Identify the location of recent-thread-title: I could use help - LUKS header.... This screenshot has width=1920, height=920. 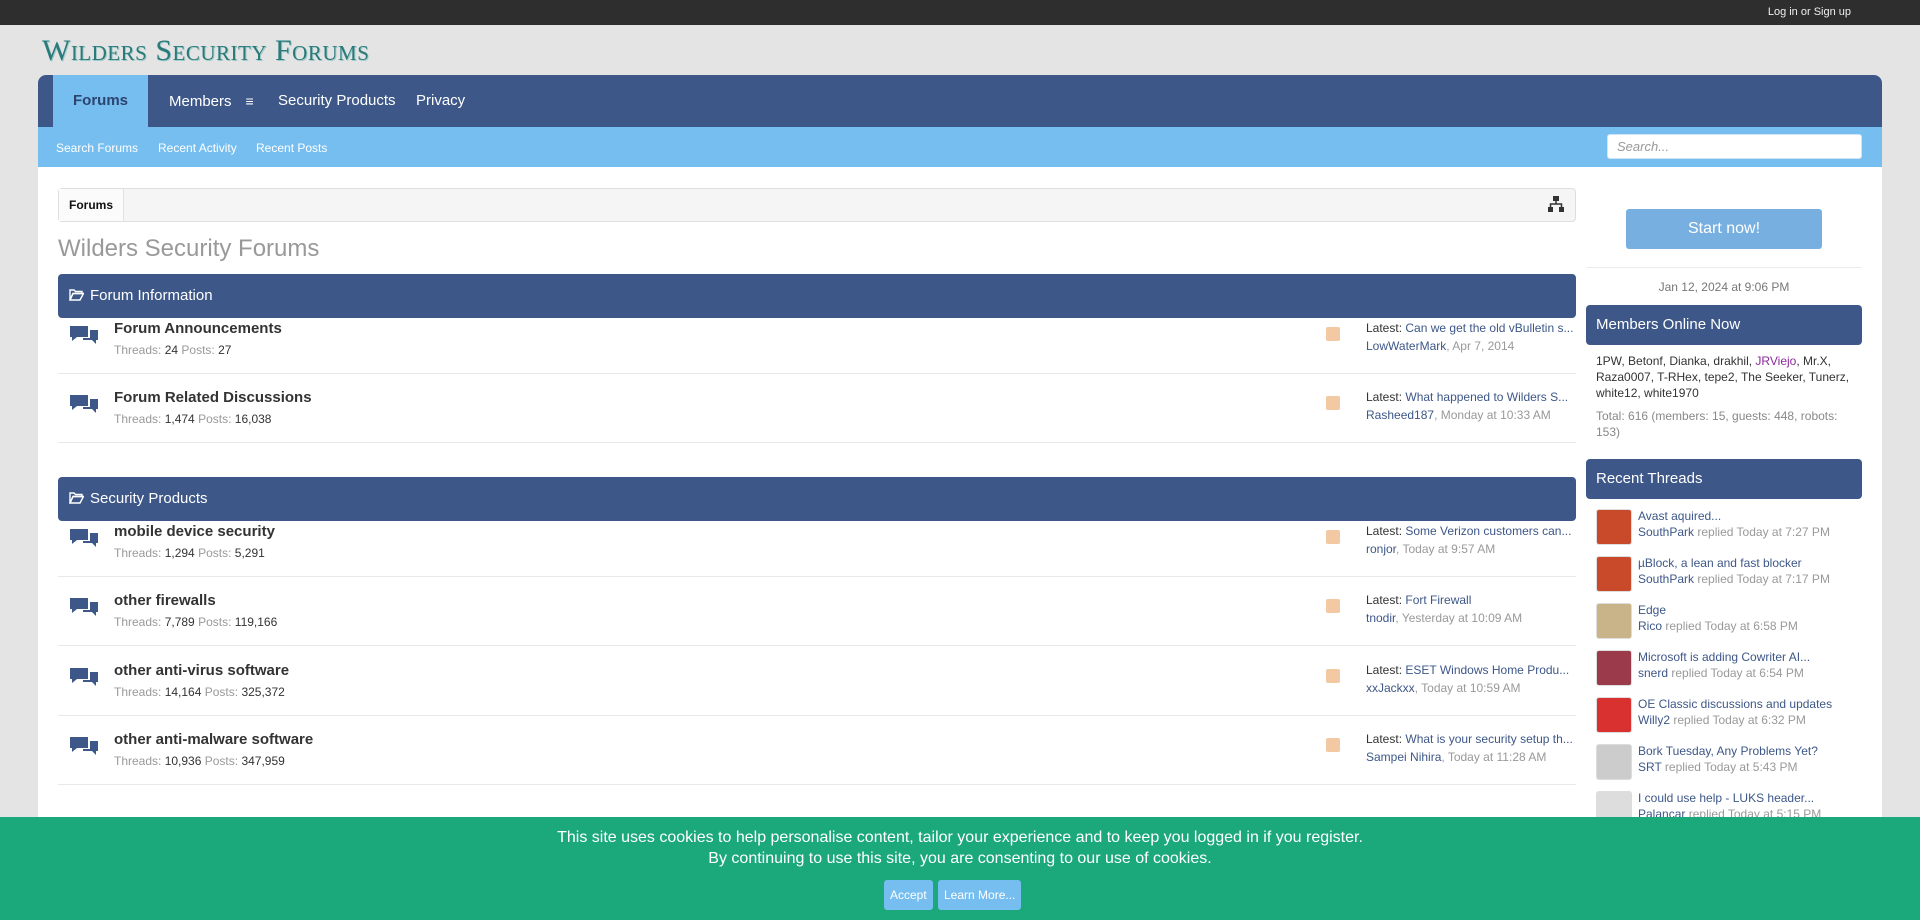
(1726, 798).